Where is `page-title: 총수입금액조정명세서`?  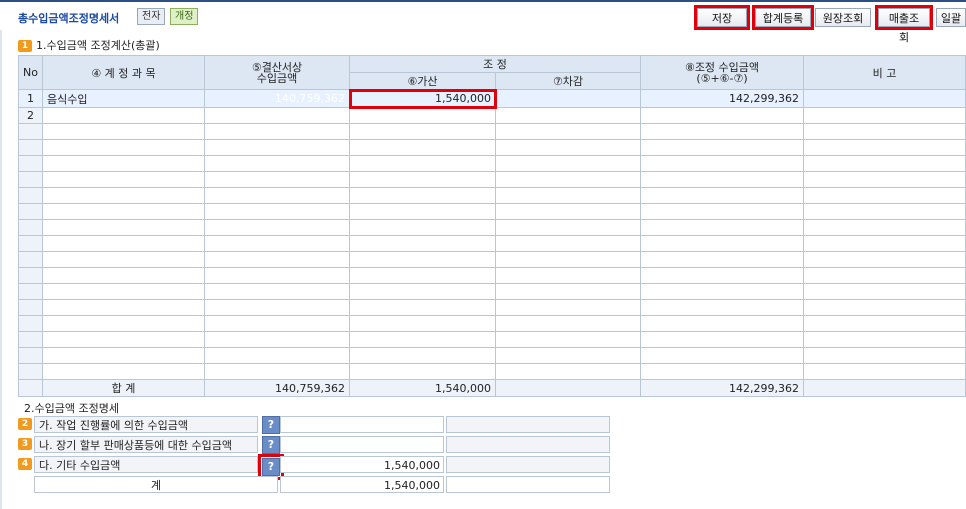
page-title: 총수입금액조정명세서 is located at coordinates (69, 18).